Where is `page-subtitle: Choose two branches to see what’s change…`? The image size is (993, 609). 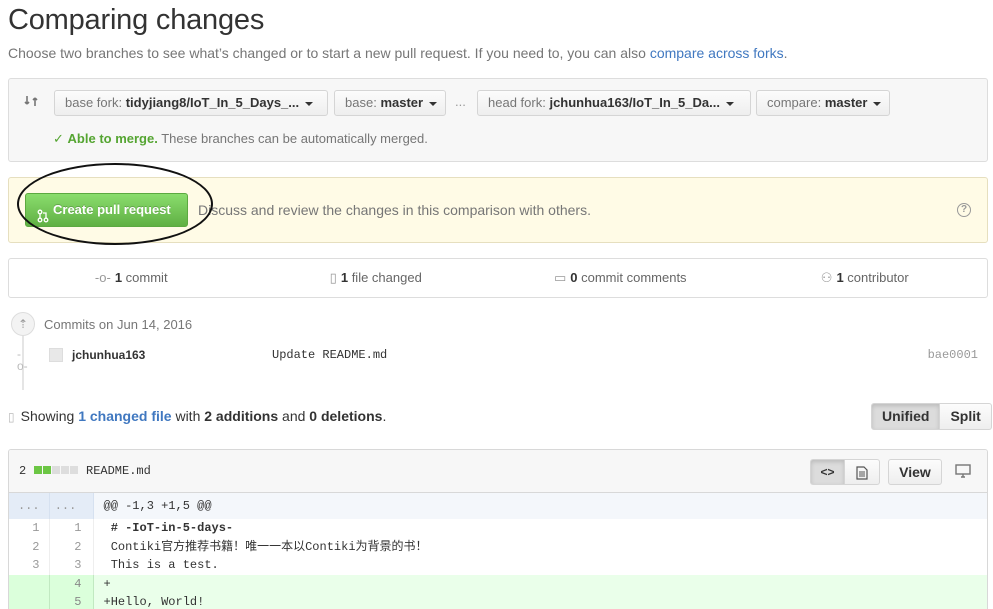 page-subtitle: Choose two branches to see what’s change… is located at coordinates (398, 53).